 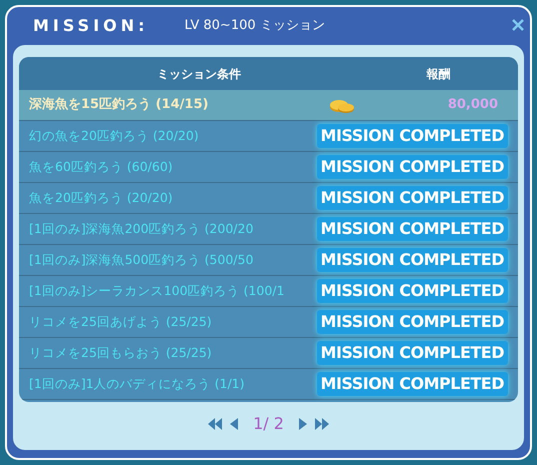 What do you see at coordinates (268, 424) in the screenshot?
I see `page-indicator: 1/ 2` at bounding box center [268, 424].